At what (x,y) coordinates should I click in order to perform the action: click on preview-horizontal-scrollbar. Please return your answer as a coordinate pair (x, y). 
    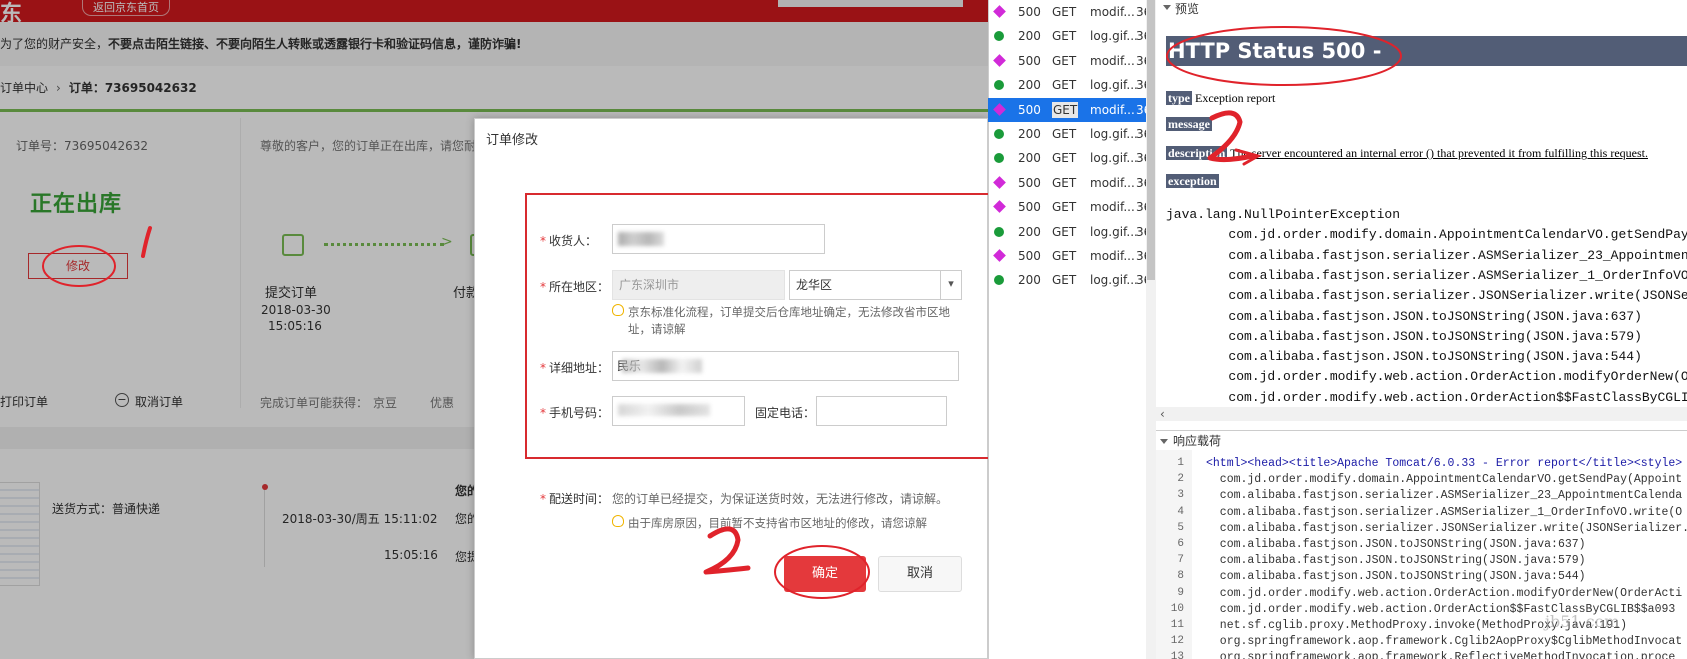
    Looking at the image, I should click on (1421, 414).